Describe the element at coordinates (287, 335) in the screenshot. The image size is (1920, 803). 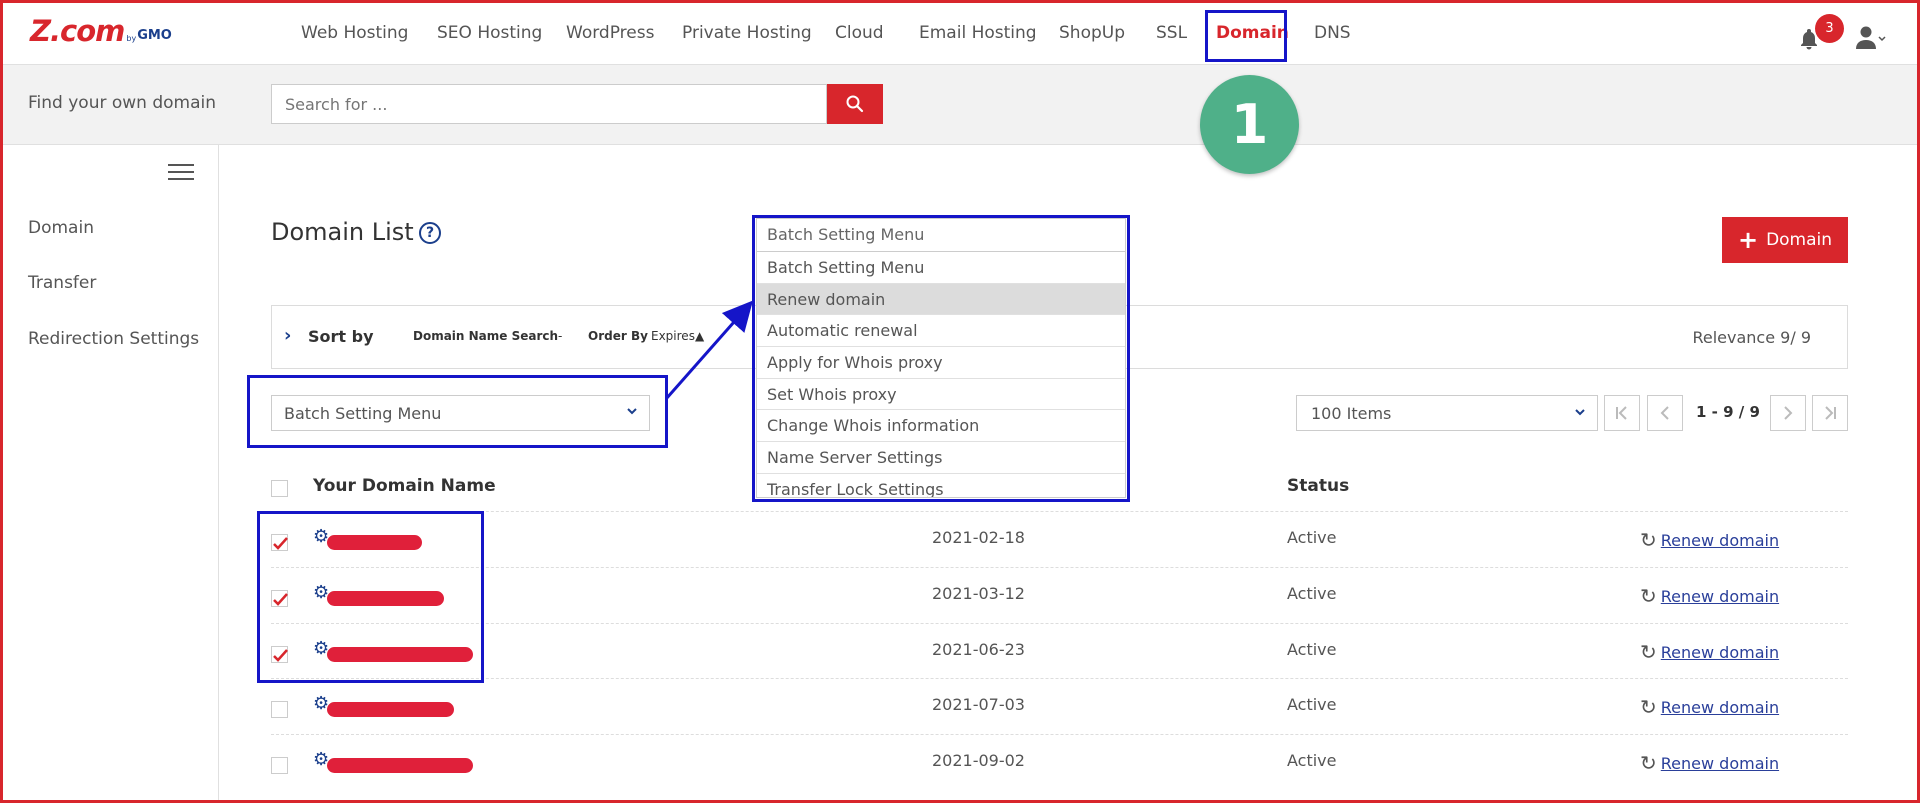
I see `chevron-right-icon: ›` at that location.